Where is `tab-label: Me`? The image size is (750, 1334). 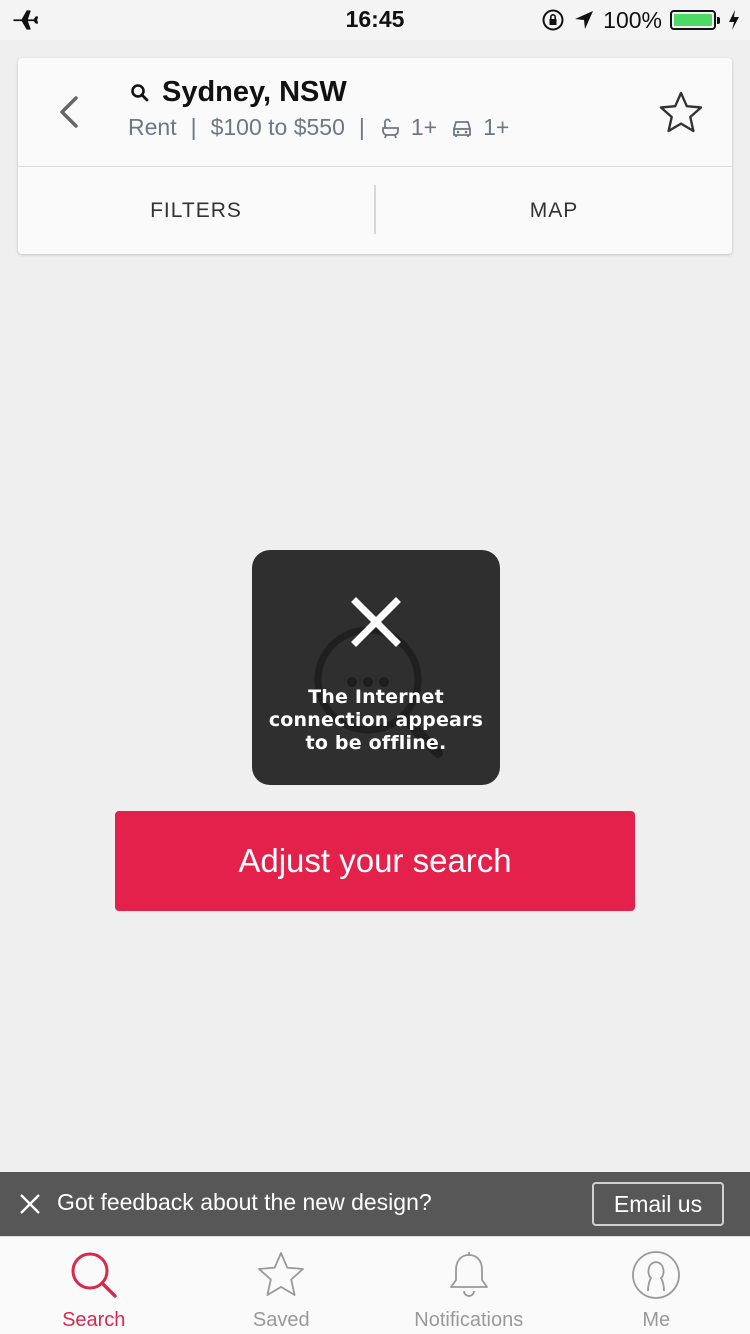
tab-label: Me is located at coordinates (656, 1320).